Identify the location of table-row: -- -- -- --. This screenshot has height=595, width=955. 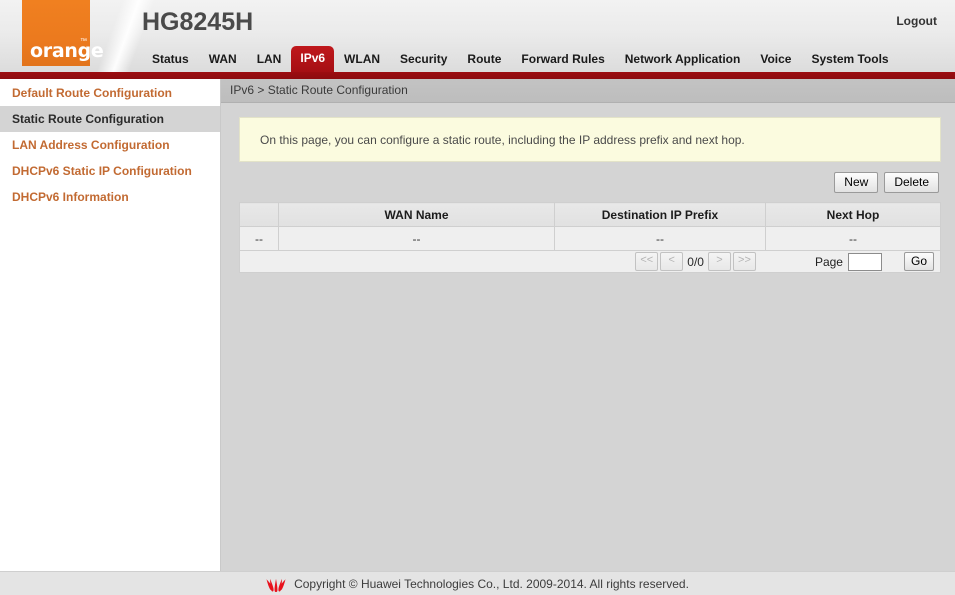
(590, 238).